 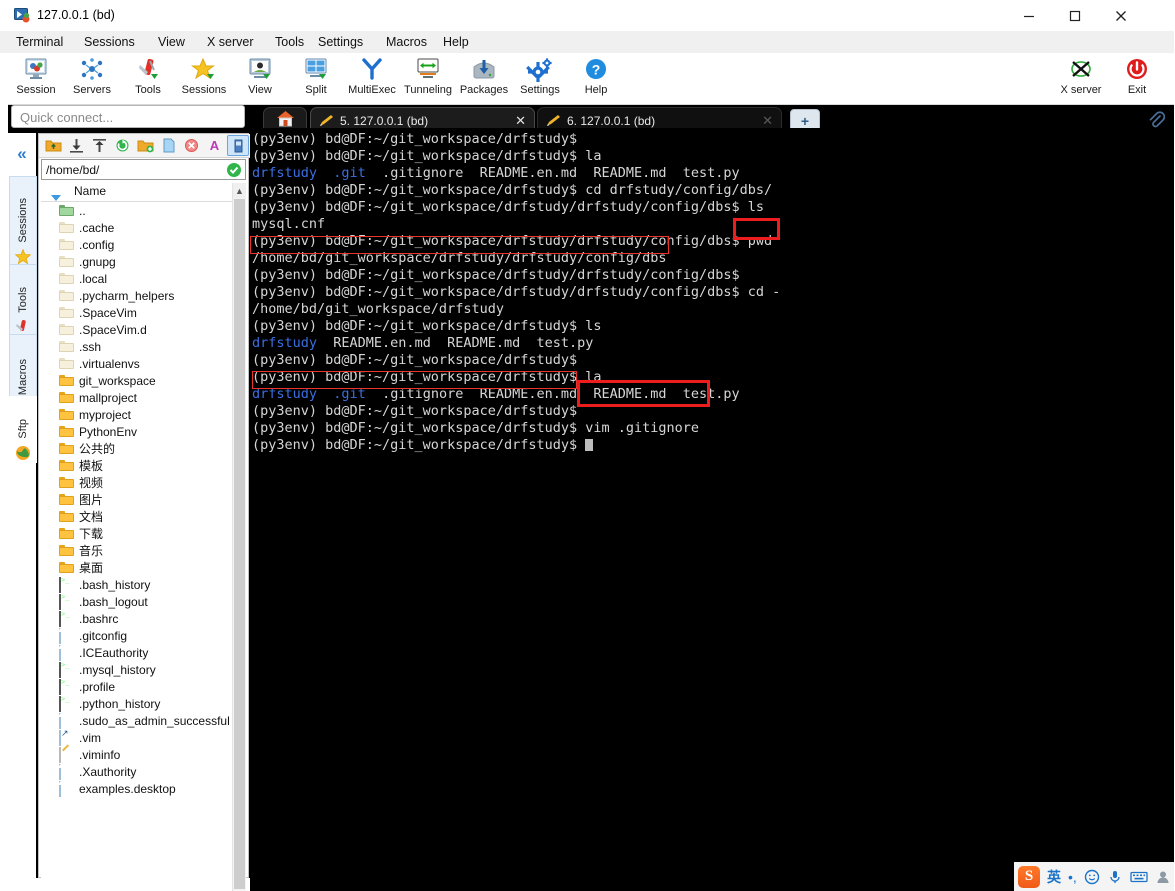 I want to click on chevron-up-icon: ▲, so click(x=239, y=190).